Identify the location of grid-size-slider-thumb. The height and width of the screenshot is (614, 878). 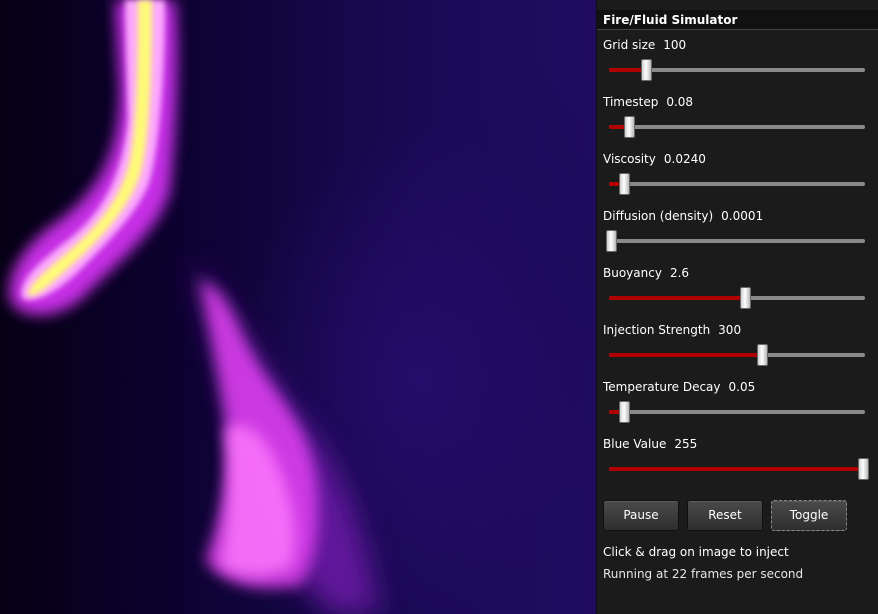
(646, 70).